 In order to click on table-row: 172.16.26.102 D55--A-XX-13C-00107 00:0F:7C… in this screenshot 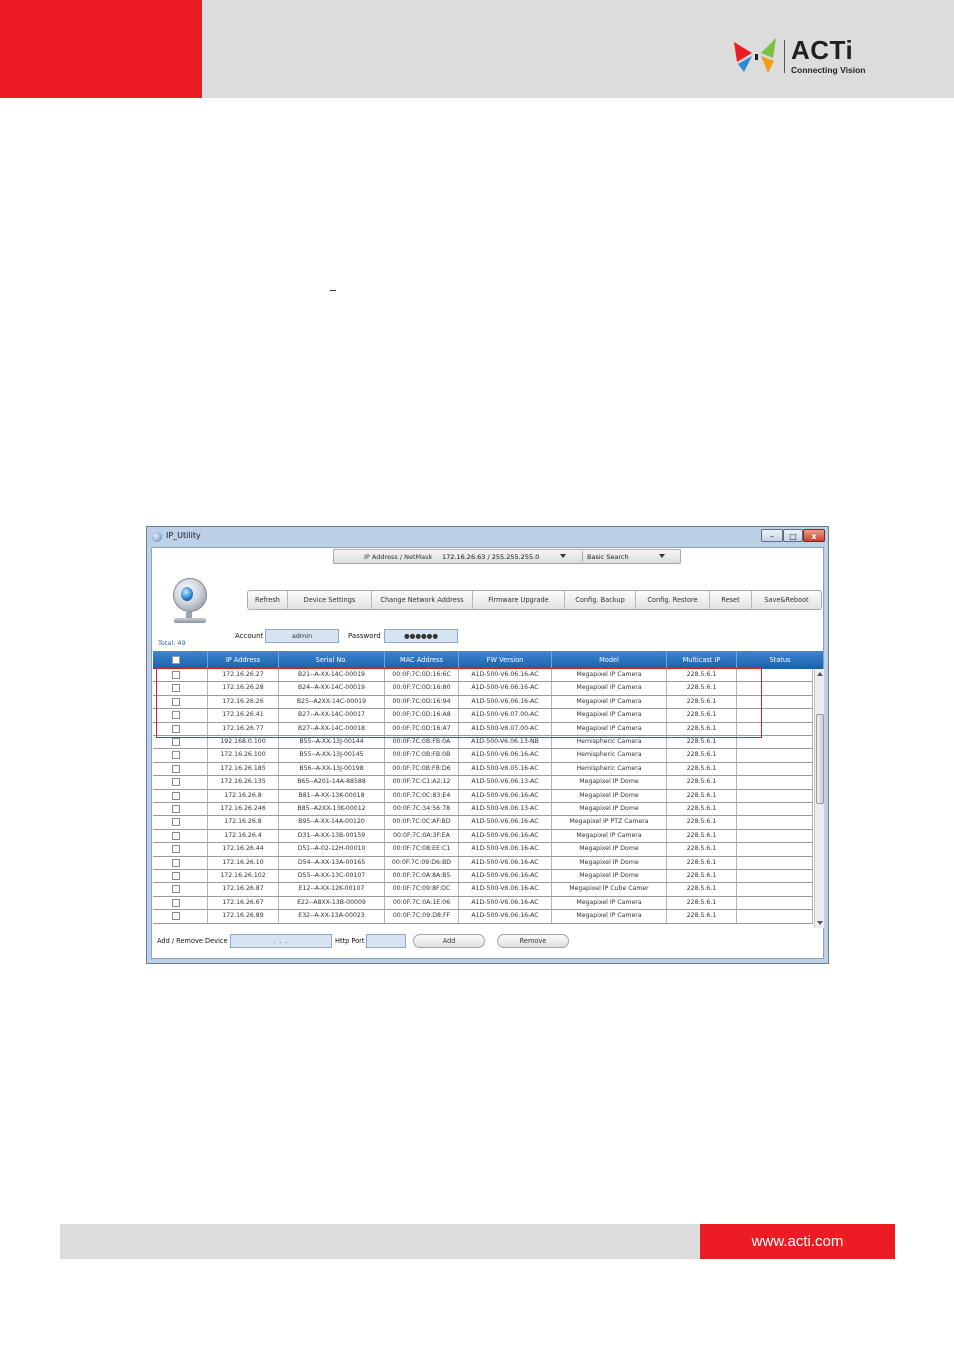, I will do `click(483, 877)`.